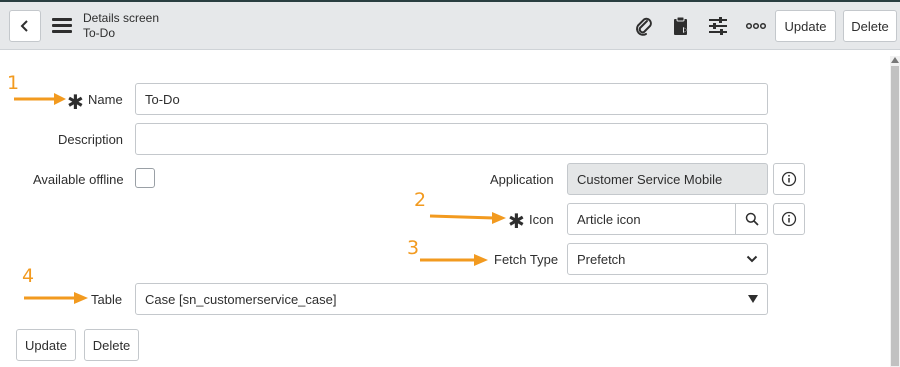 Image resolution: width=900 pixels, height=367 pixels. I want to click on fetch-type-value: Prefetch, so click(601, 259).